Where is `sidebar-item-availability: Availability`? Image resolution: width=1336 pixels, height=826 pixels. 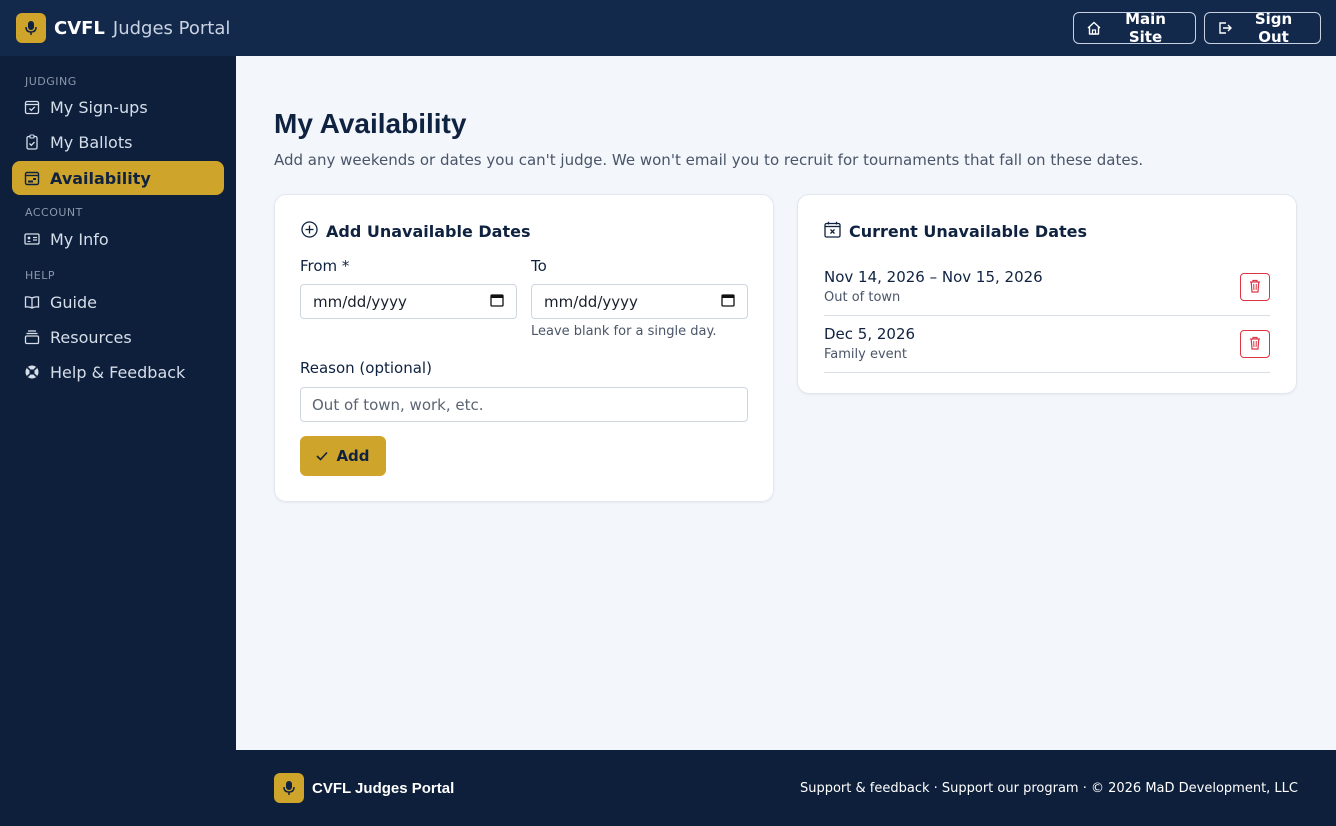 sidebar-item-availability: Availability is located at coordinates (118, 178).